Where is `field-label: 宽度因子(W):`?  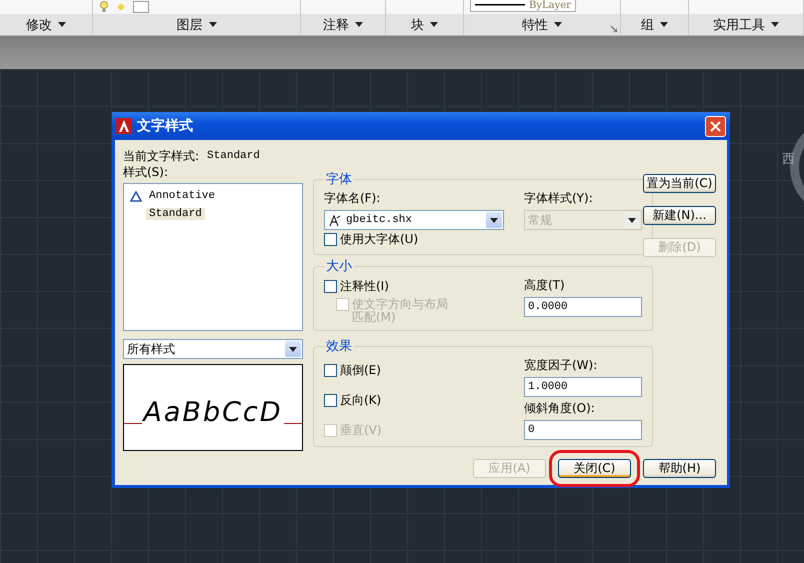 field-label: 宽度因子(W): is located at coordinates (561, 365).